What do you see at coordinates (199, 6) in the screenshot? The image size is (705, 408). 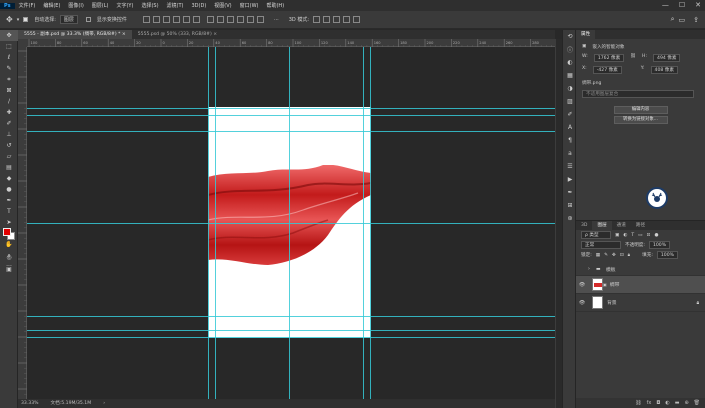 I see `menu-3d: 3D(D)` at bounding box center [199, 6].